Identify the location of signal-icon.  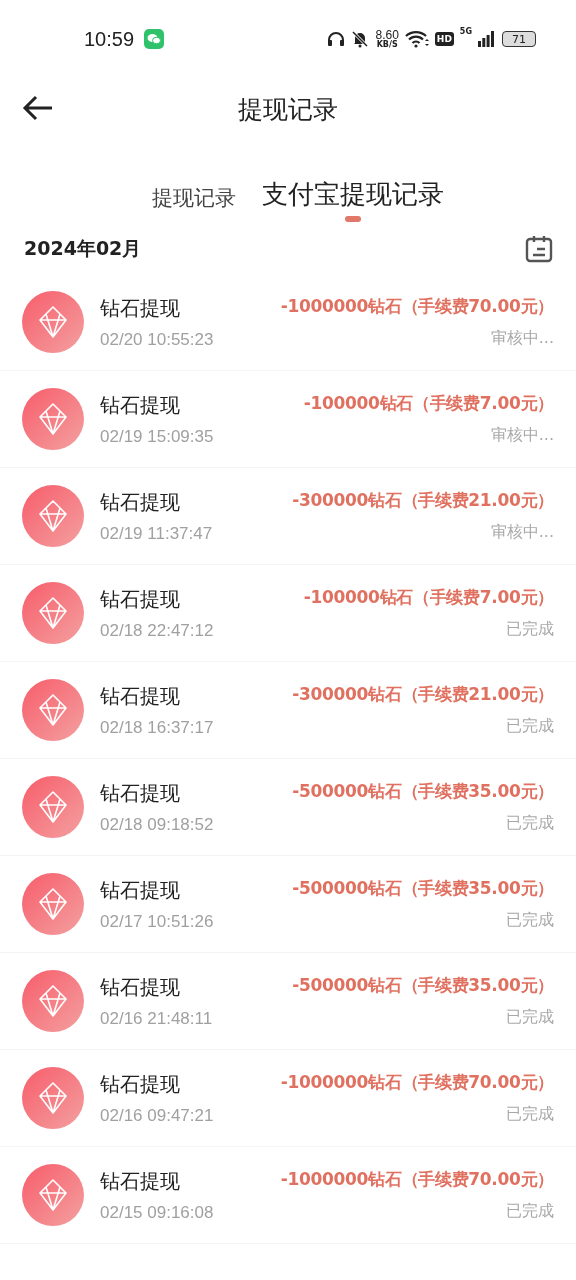
(486, 39).